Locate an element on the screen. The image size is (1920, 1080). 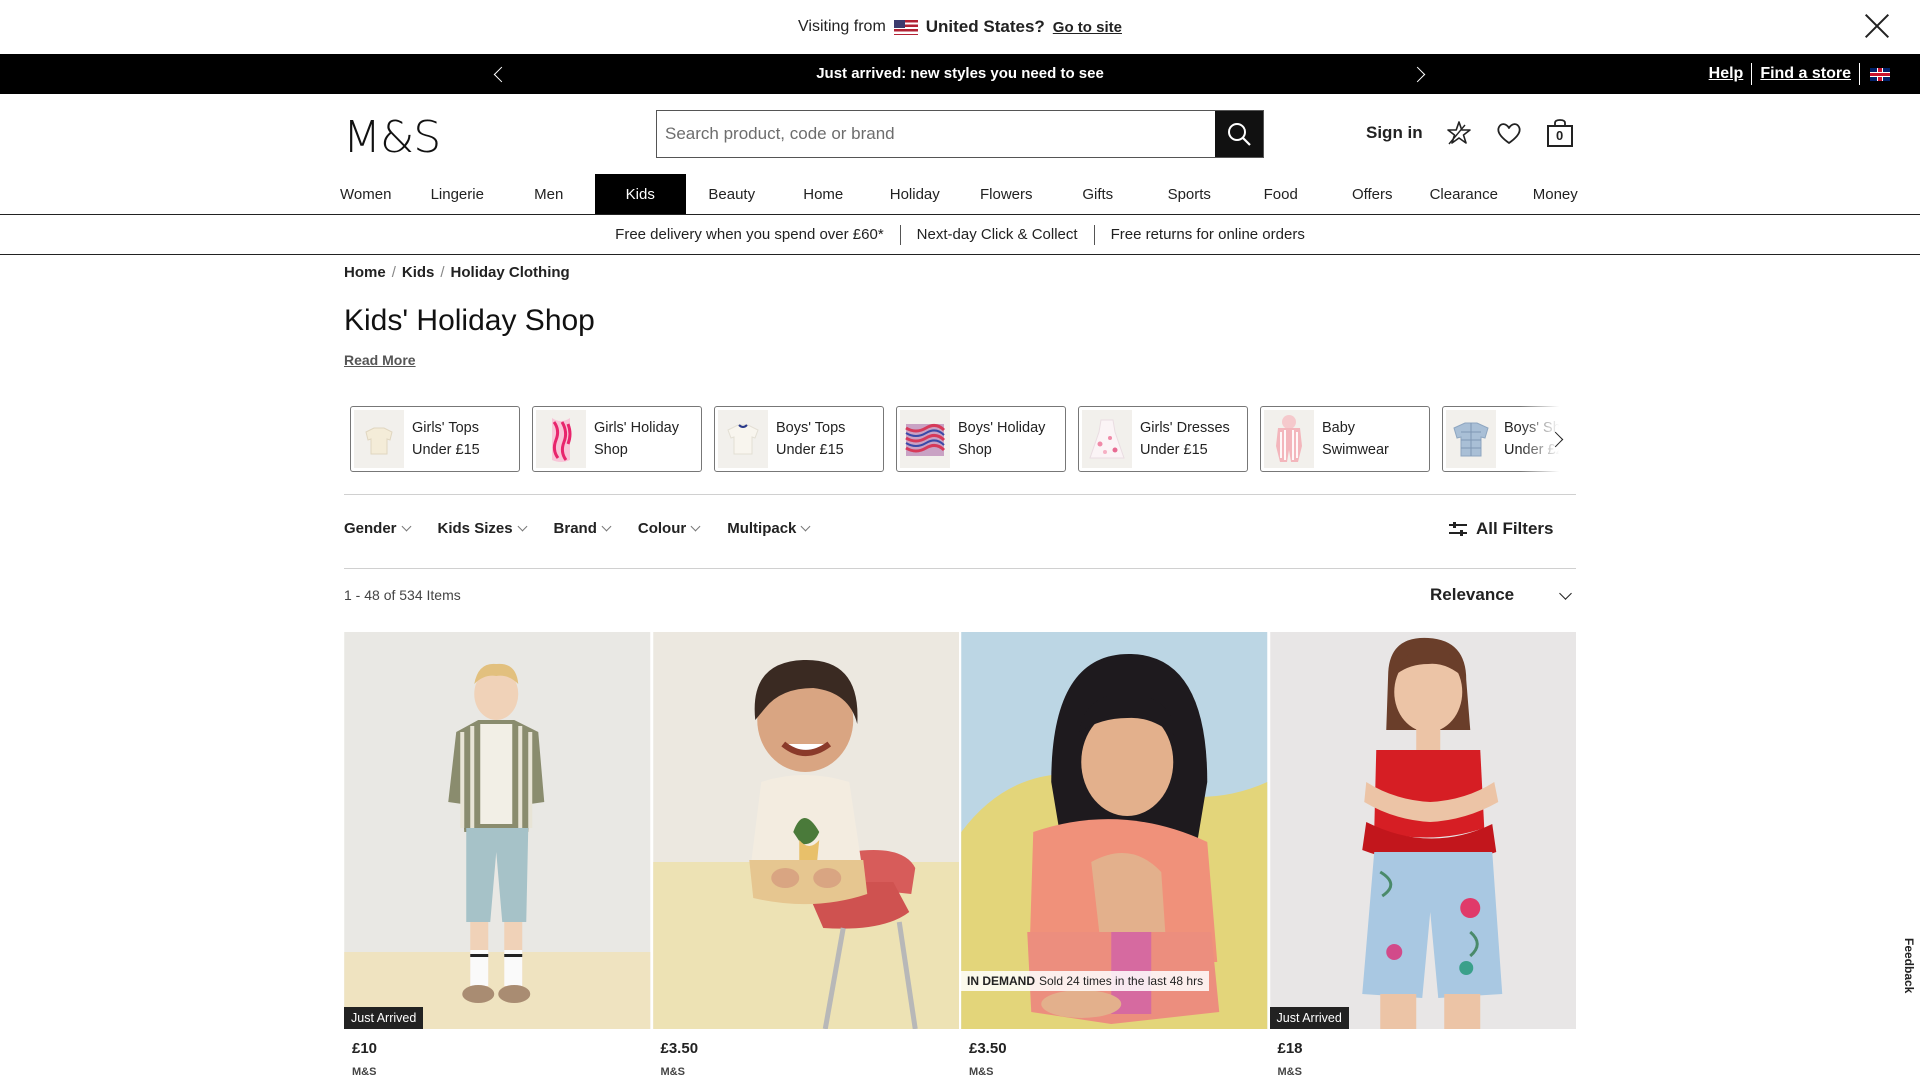
chip-label: Boys' Tops Under £15 is located at coordinates (811, 439).